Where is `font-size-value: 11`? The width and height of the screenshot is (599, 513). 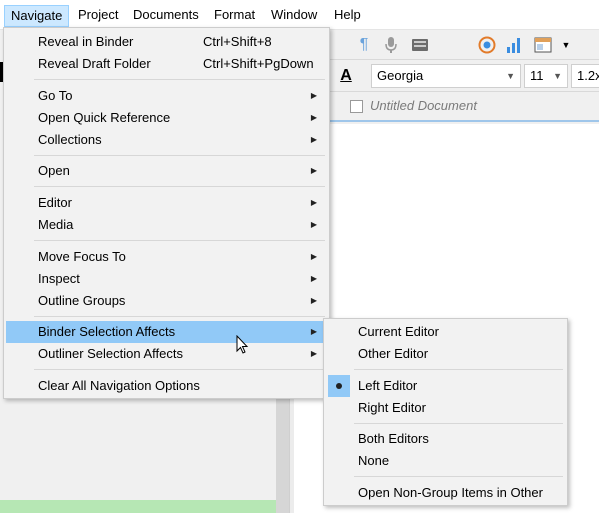
font-size-value: 11 is located at coordinates (537, 75).